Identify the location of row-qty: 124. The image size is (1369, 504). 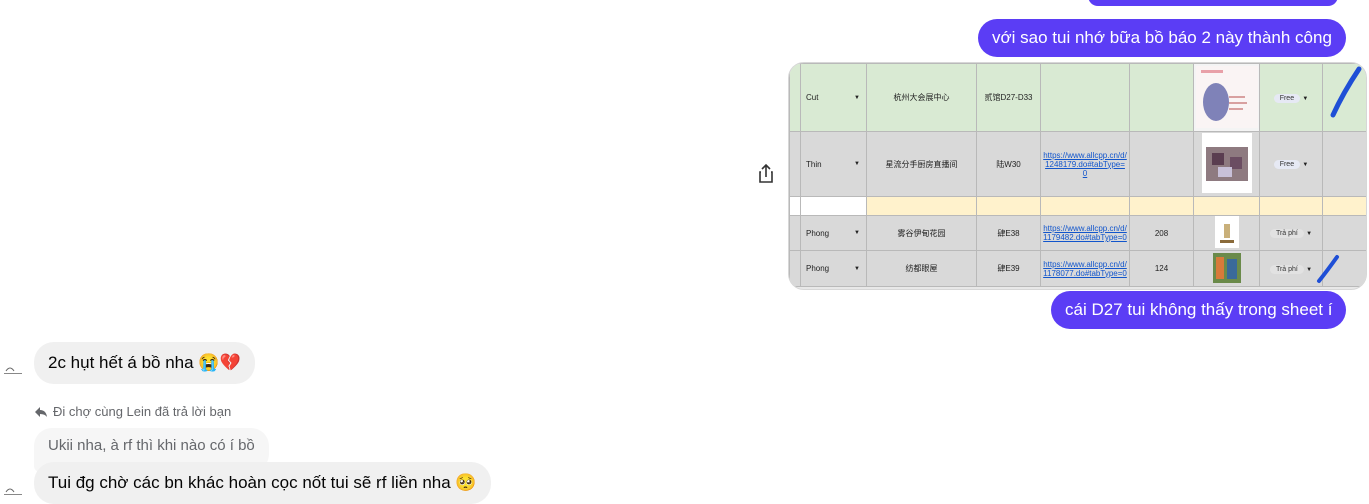
(1161, 268).